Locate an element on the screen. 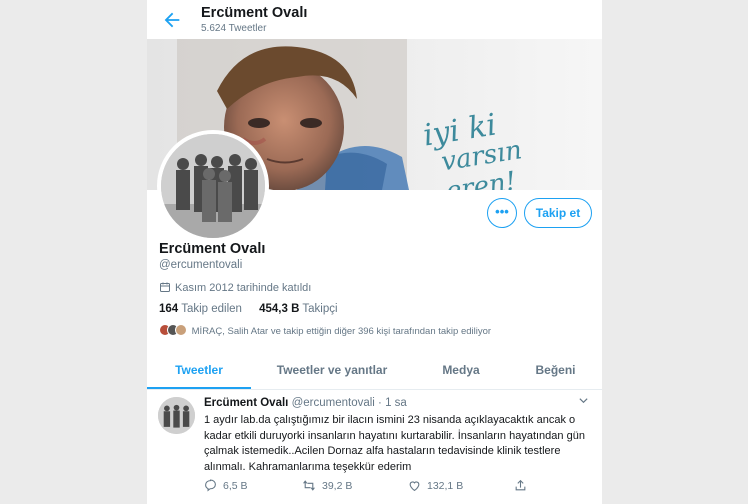  reply-count: 6,5 B is located at coordinates (235, 486).